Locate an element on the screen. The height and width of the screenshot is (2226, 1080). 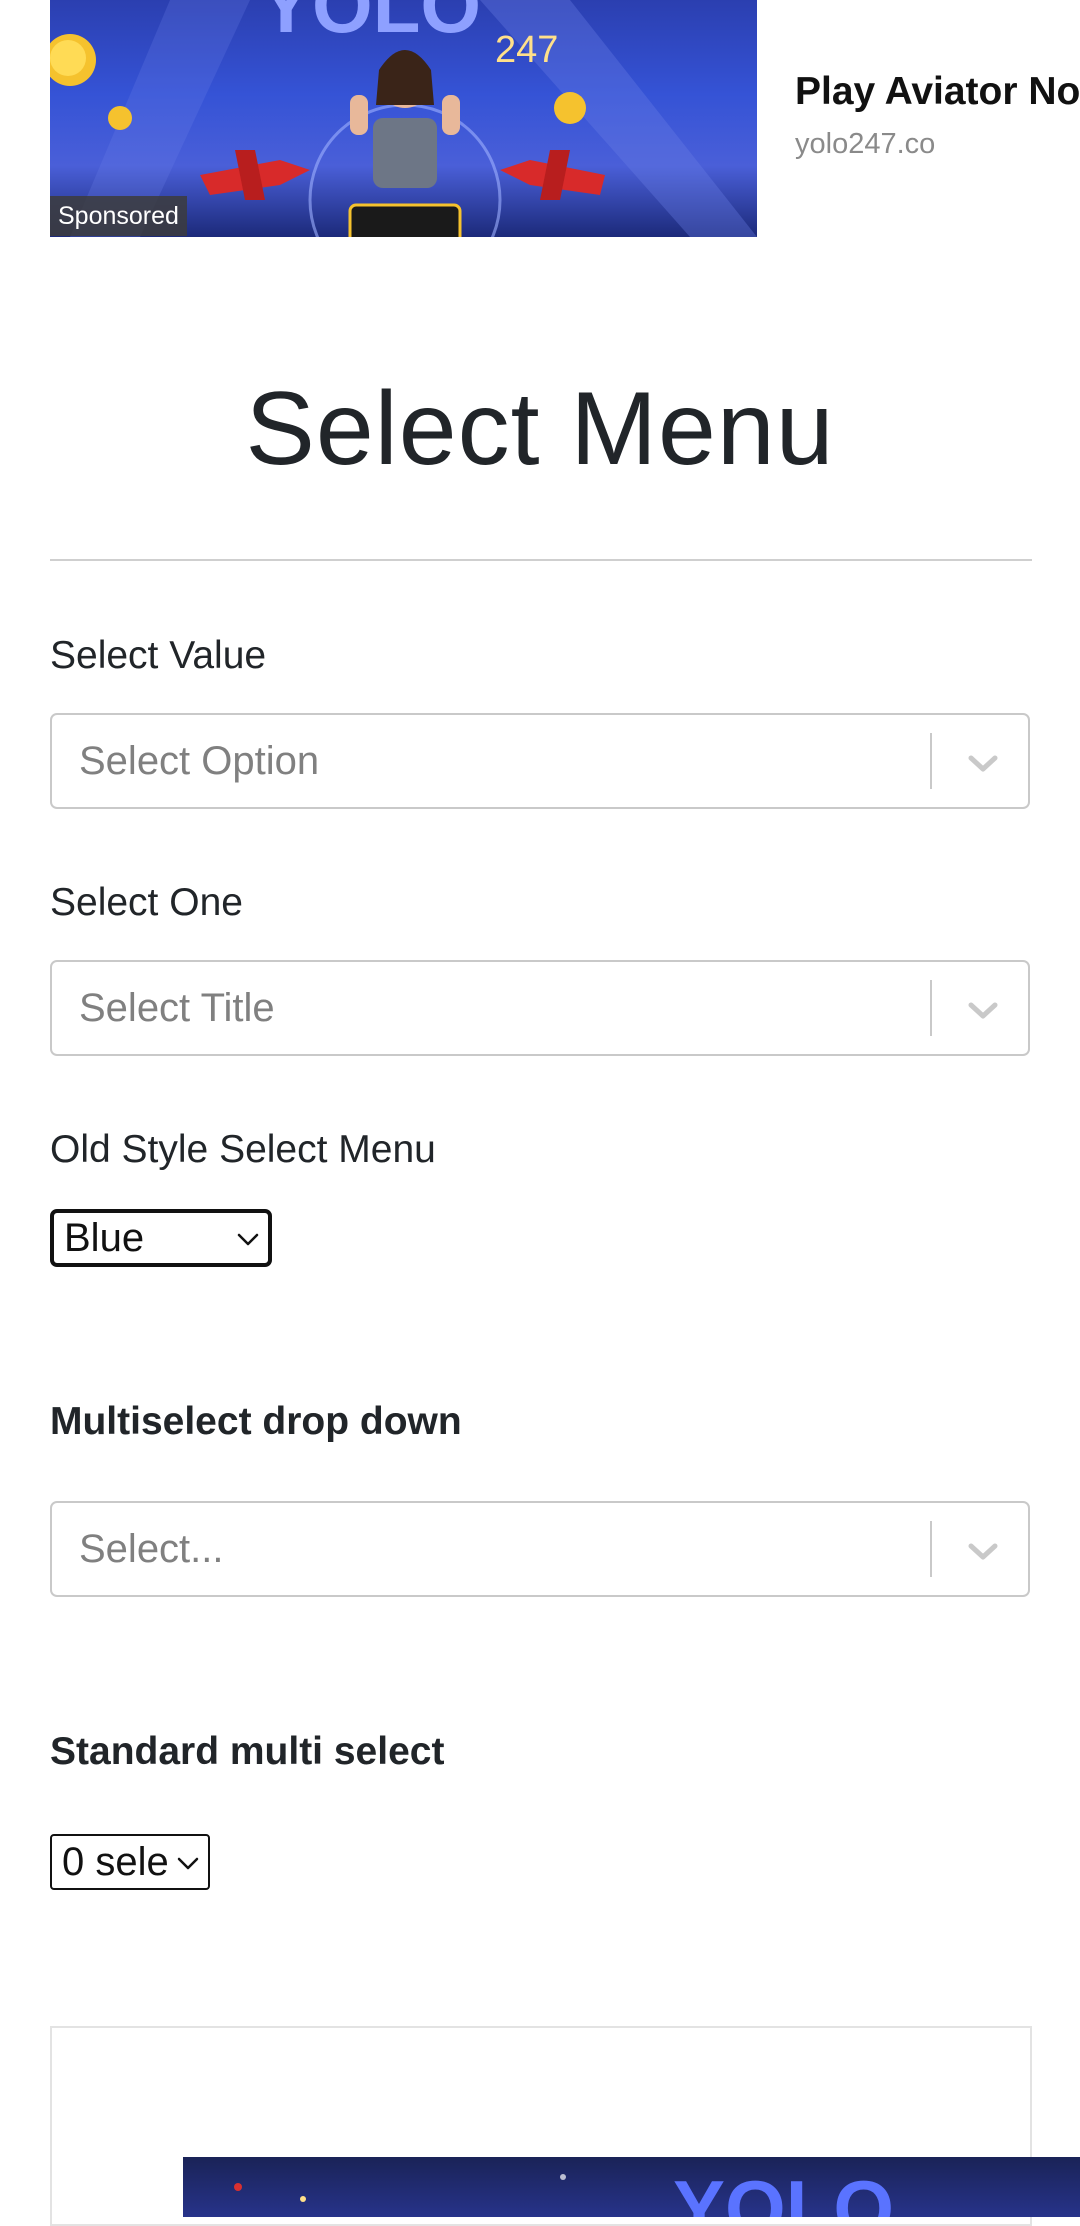
standard-multi-select-value: 0 selected is located at coordinates (115, 1862).